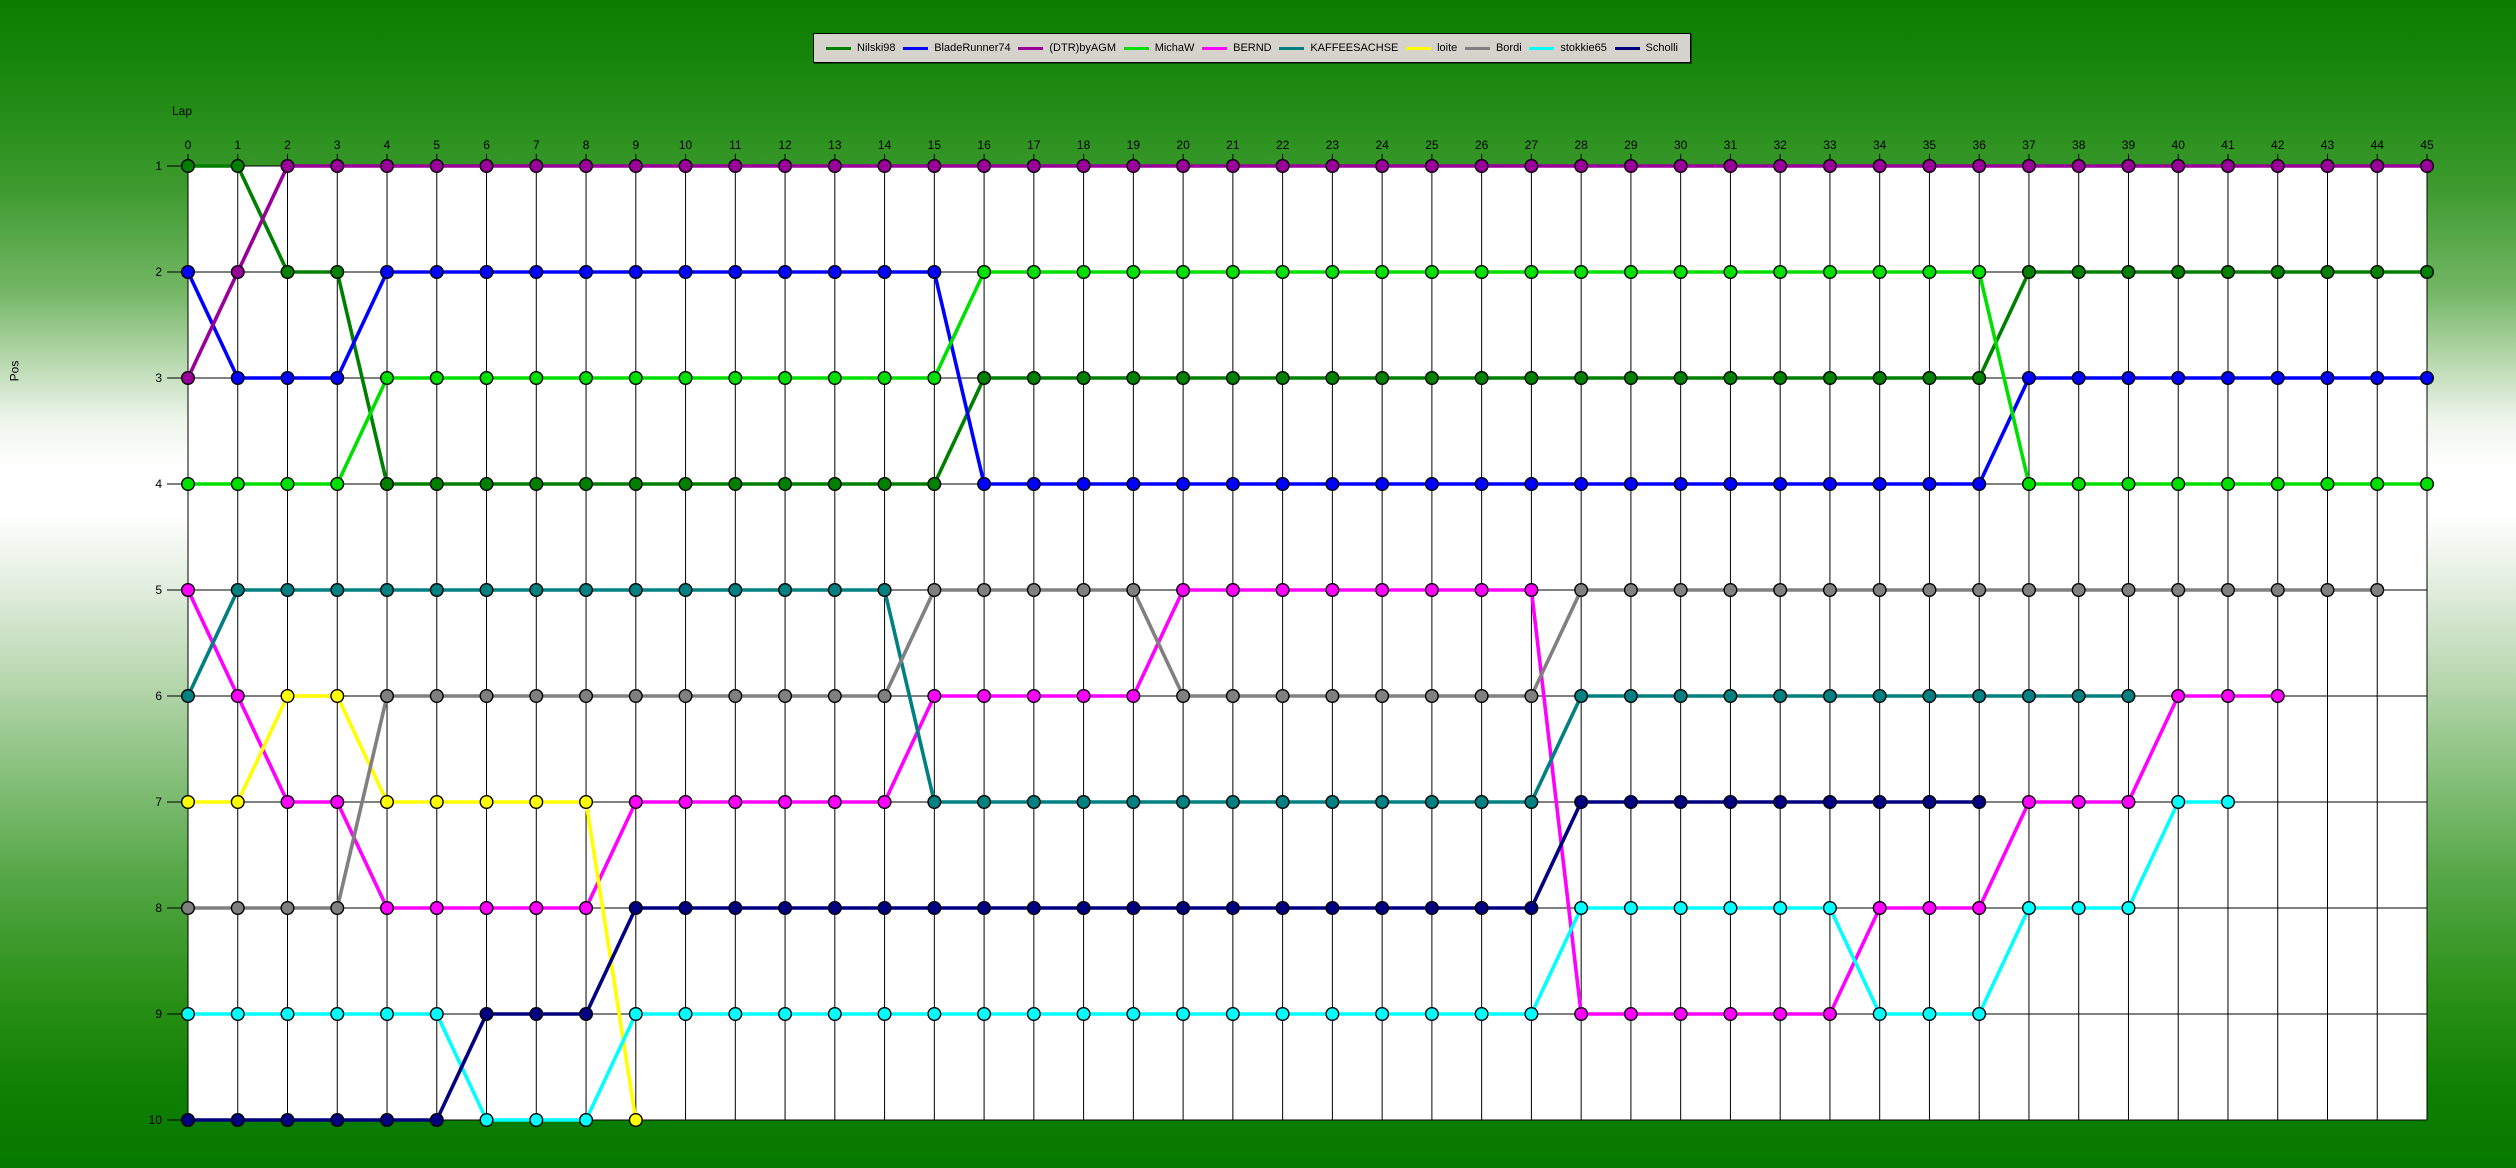 Image resolution: width=2516 pixels, height=1168 pixels. Describe the element at coordinates (1338, 48) in the screenshot. I see `legend-item-kaffeesachse: KAFFEESACHSE` at that location.